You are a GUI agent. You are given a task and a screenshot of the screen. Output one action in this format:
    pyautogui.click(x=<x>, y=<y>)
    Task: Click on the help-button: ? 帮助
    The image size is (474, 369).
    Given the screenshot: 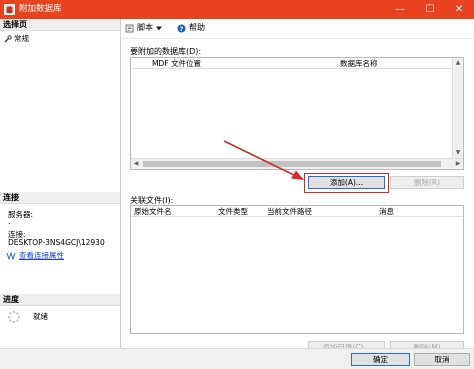 What is the action you would take?
    pyautogui.click(x=191, y=28)
    